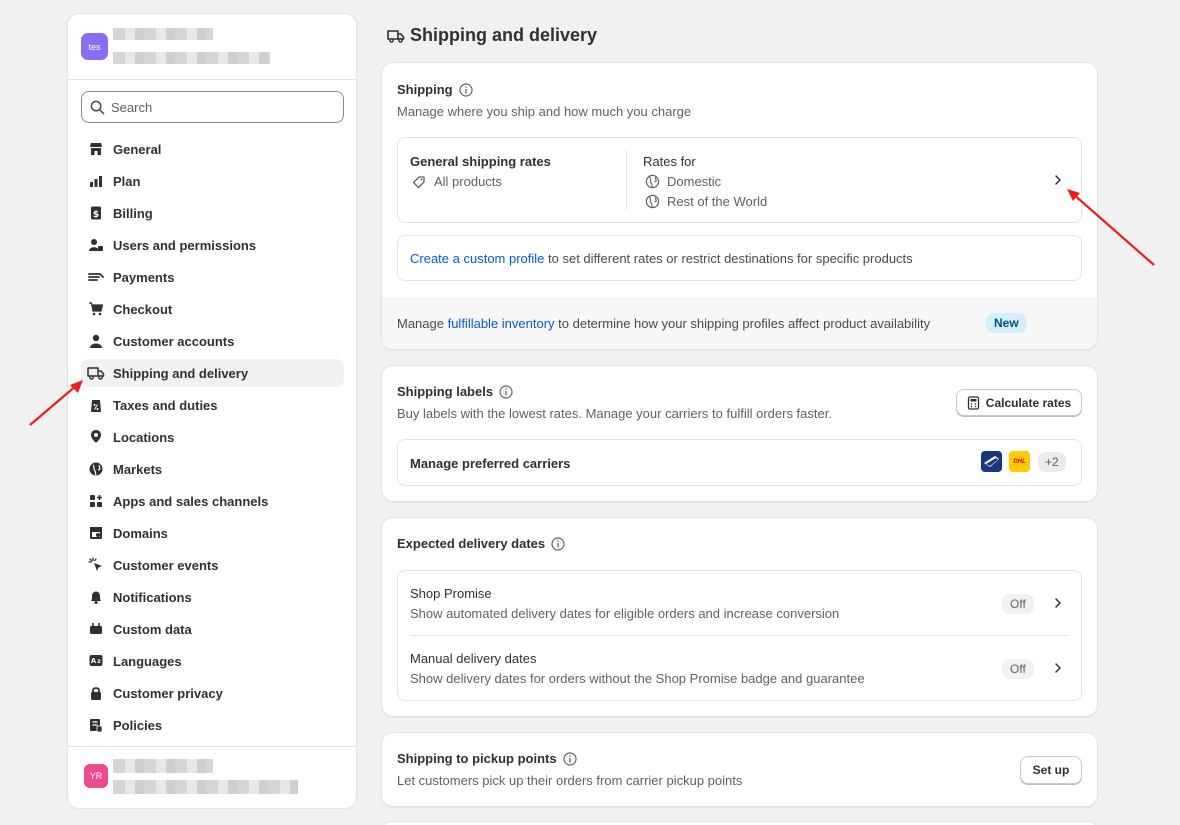  What do you see at coordinates (1052, 462) in the screenshot?
I see `more-carriers-badge: +2` at bounding box center [1052, 462].